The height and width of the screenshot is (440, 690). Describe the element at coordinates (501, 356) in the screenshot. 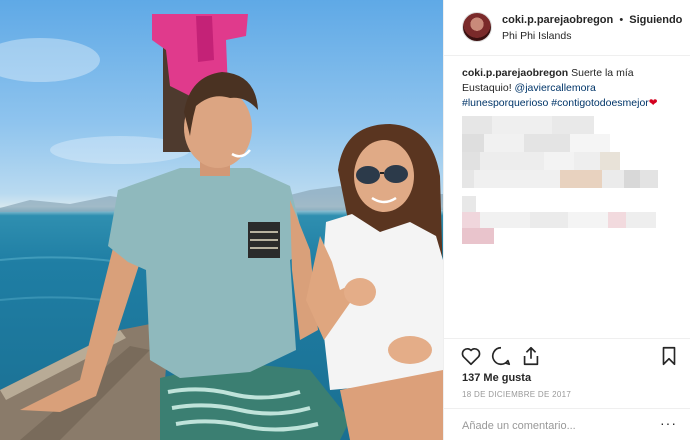

I see `comment-bubble-icon` at that location.